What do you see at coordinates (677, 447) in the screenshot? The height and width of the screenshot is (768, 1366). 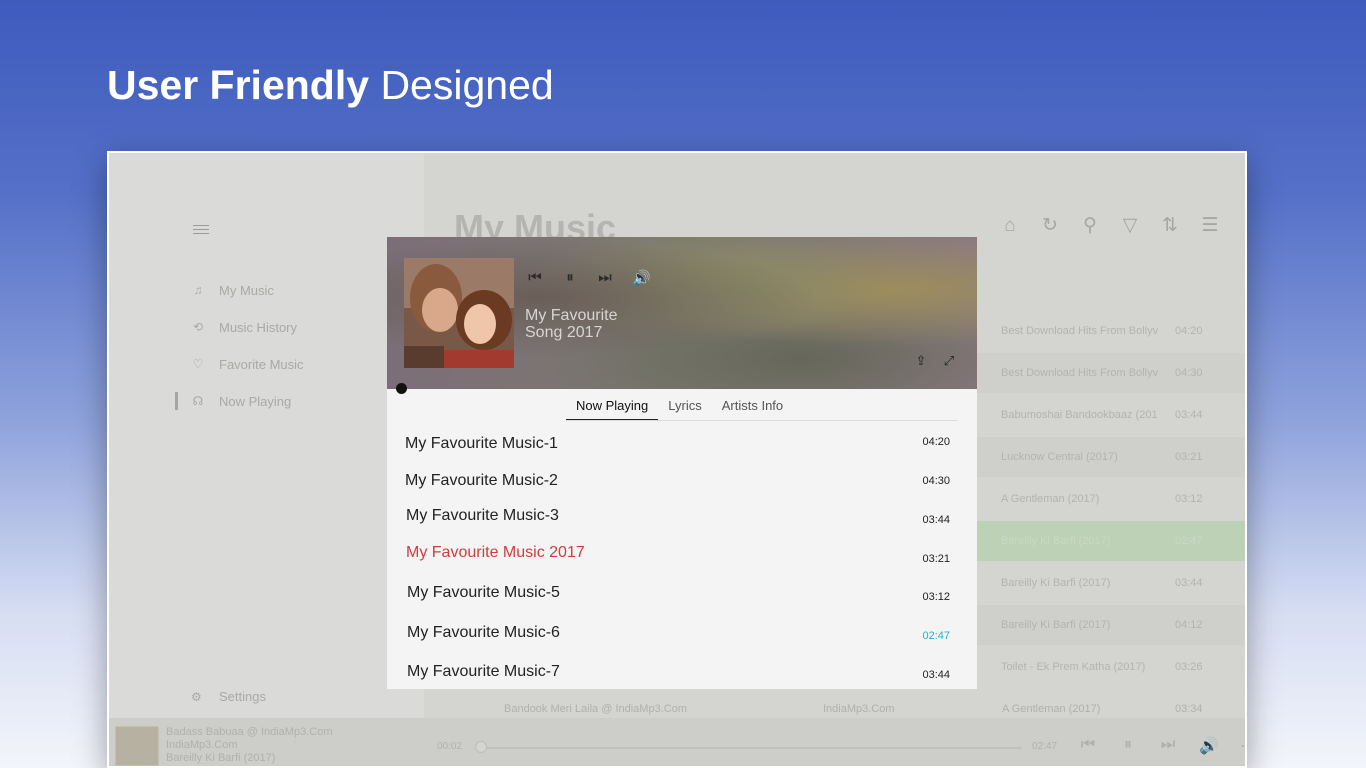 I see `track-row: My Favourite Music-1 04:20` at bounding box center [677, 447].